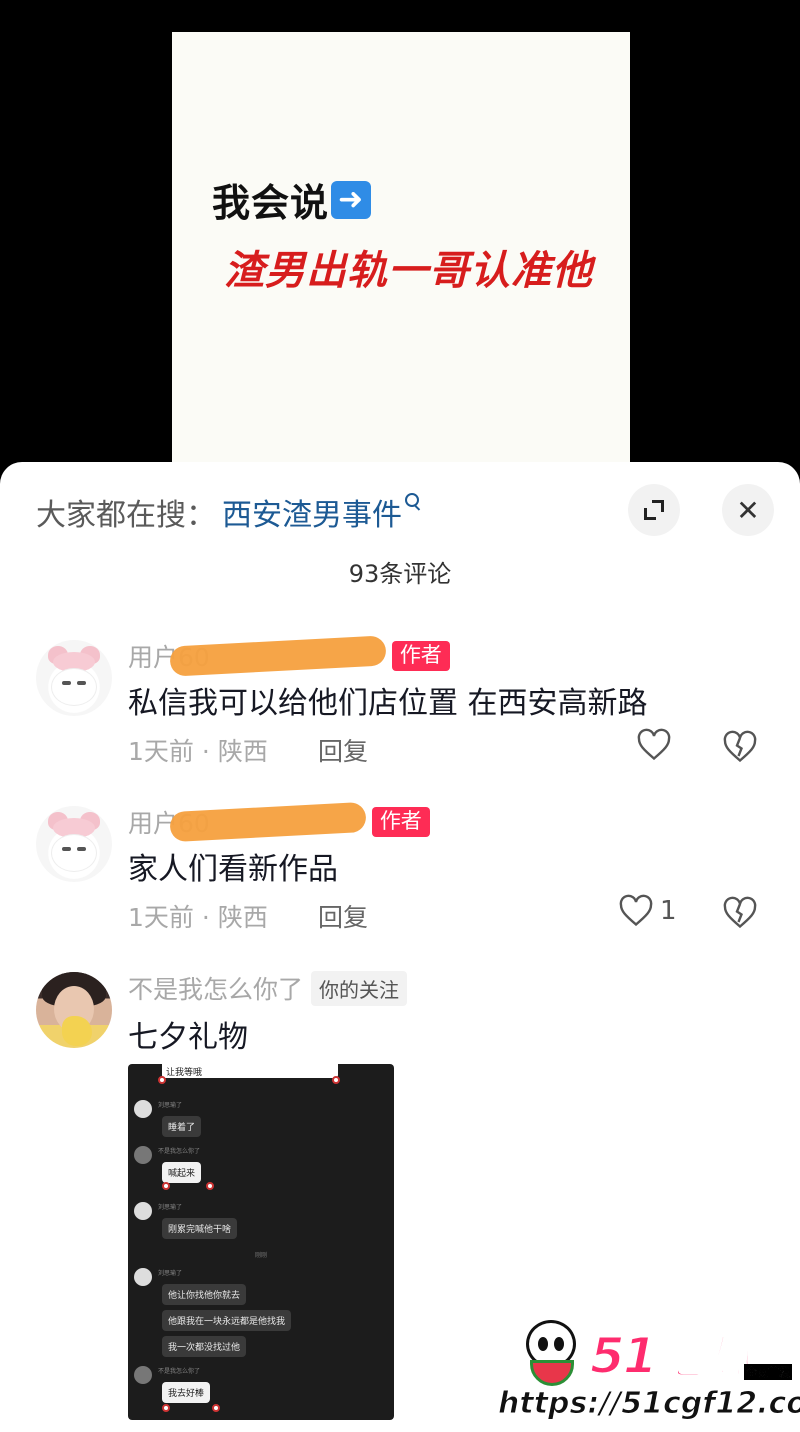 The width and height of the screenshot is (800, 1432). Describe the element at coordinates (359, 988) in the screenshot. I see `following-badge: 你的关注` at that location.